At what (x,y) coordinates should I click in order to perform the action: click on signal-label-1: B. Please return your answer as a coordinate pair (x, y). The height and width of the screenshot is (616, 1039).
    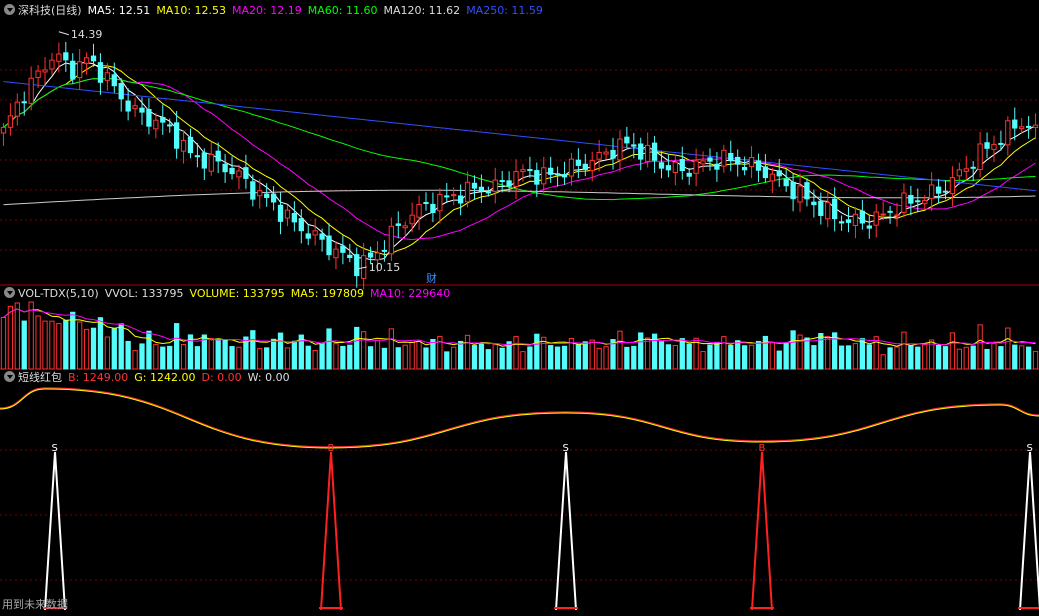
    Looking at the image, I should click on (331, 448).